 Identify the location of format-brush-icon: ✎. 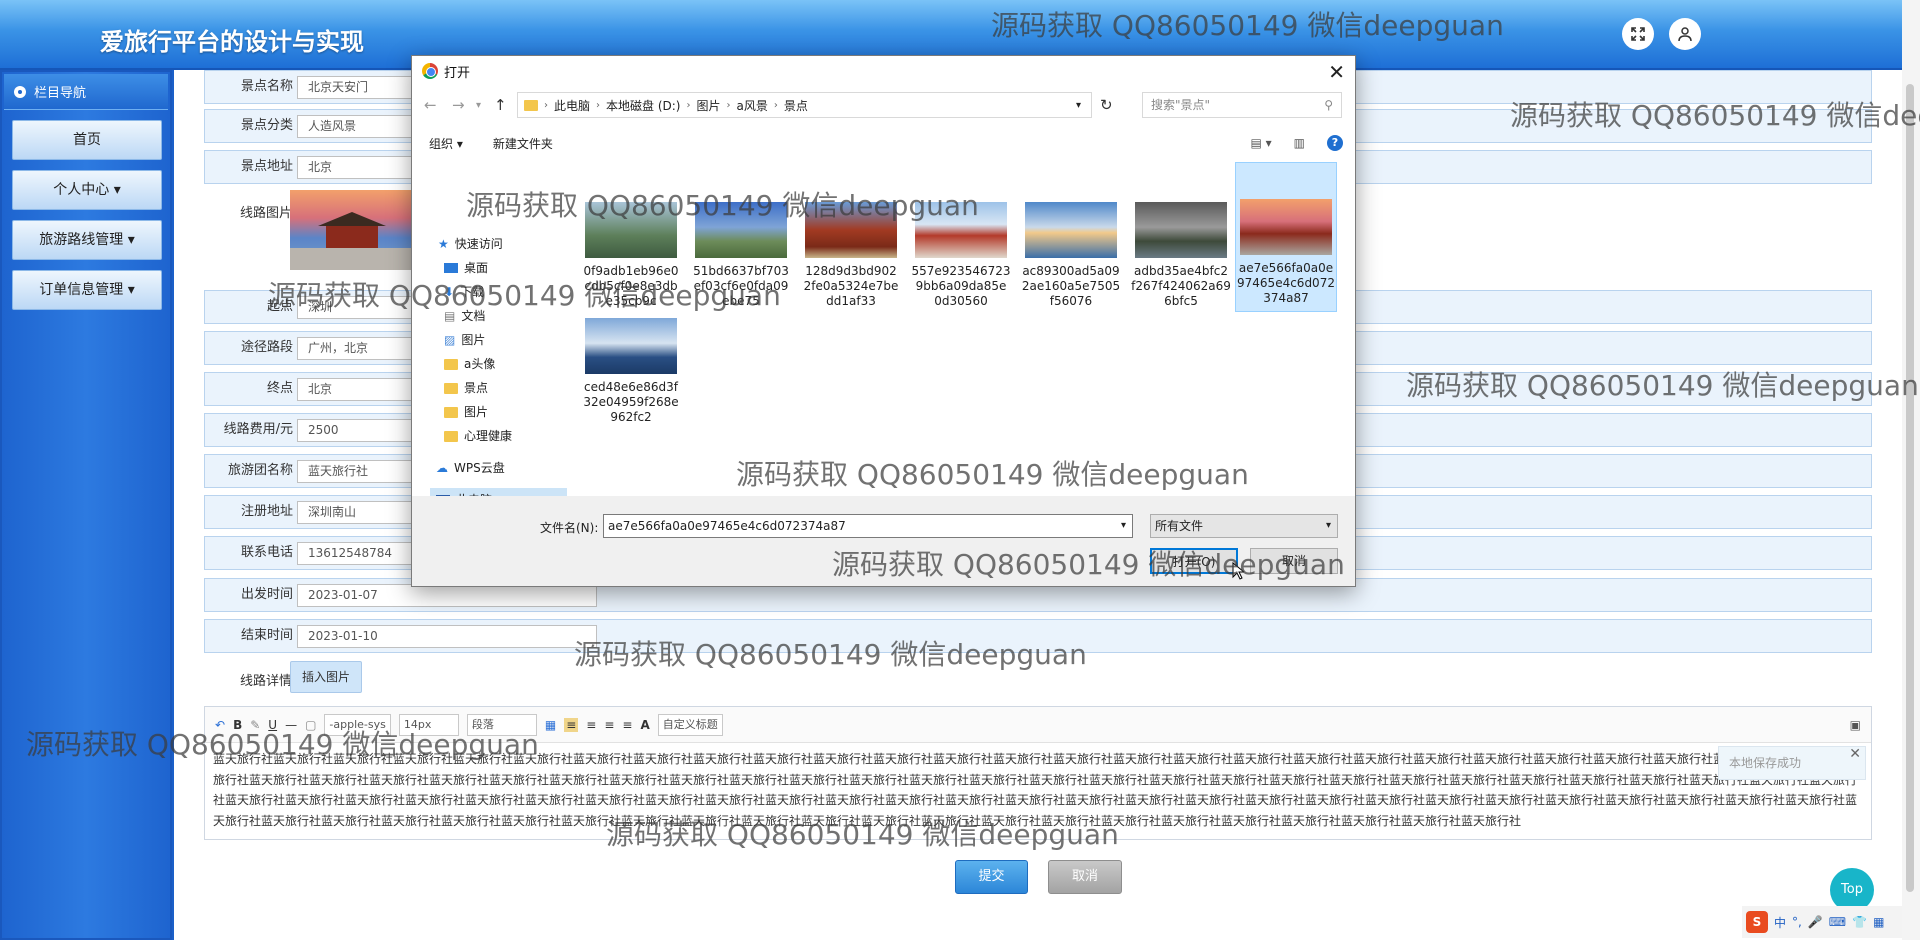
(255, 725).